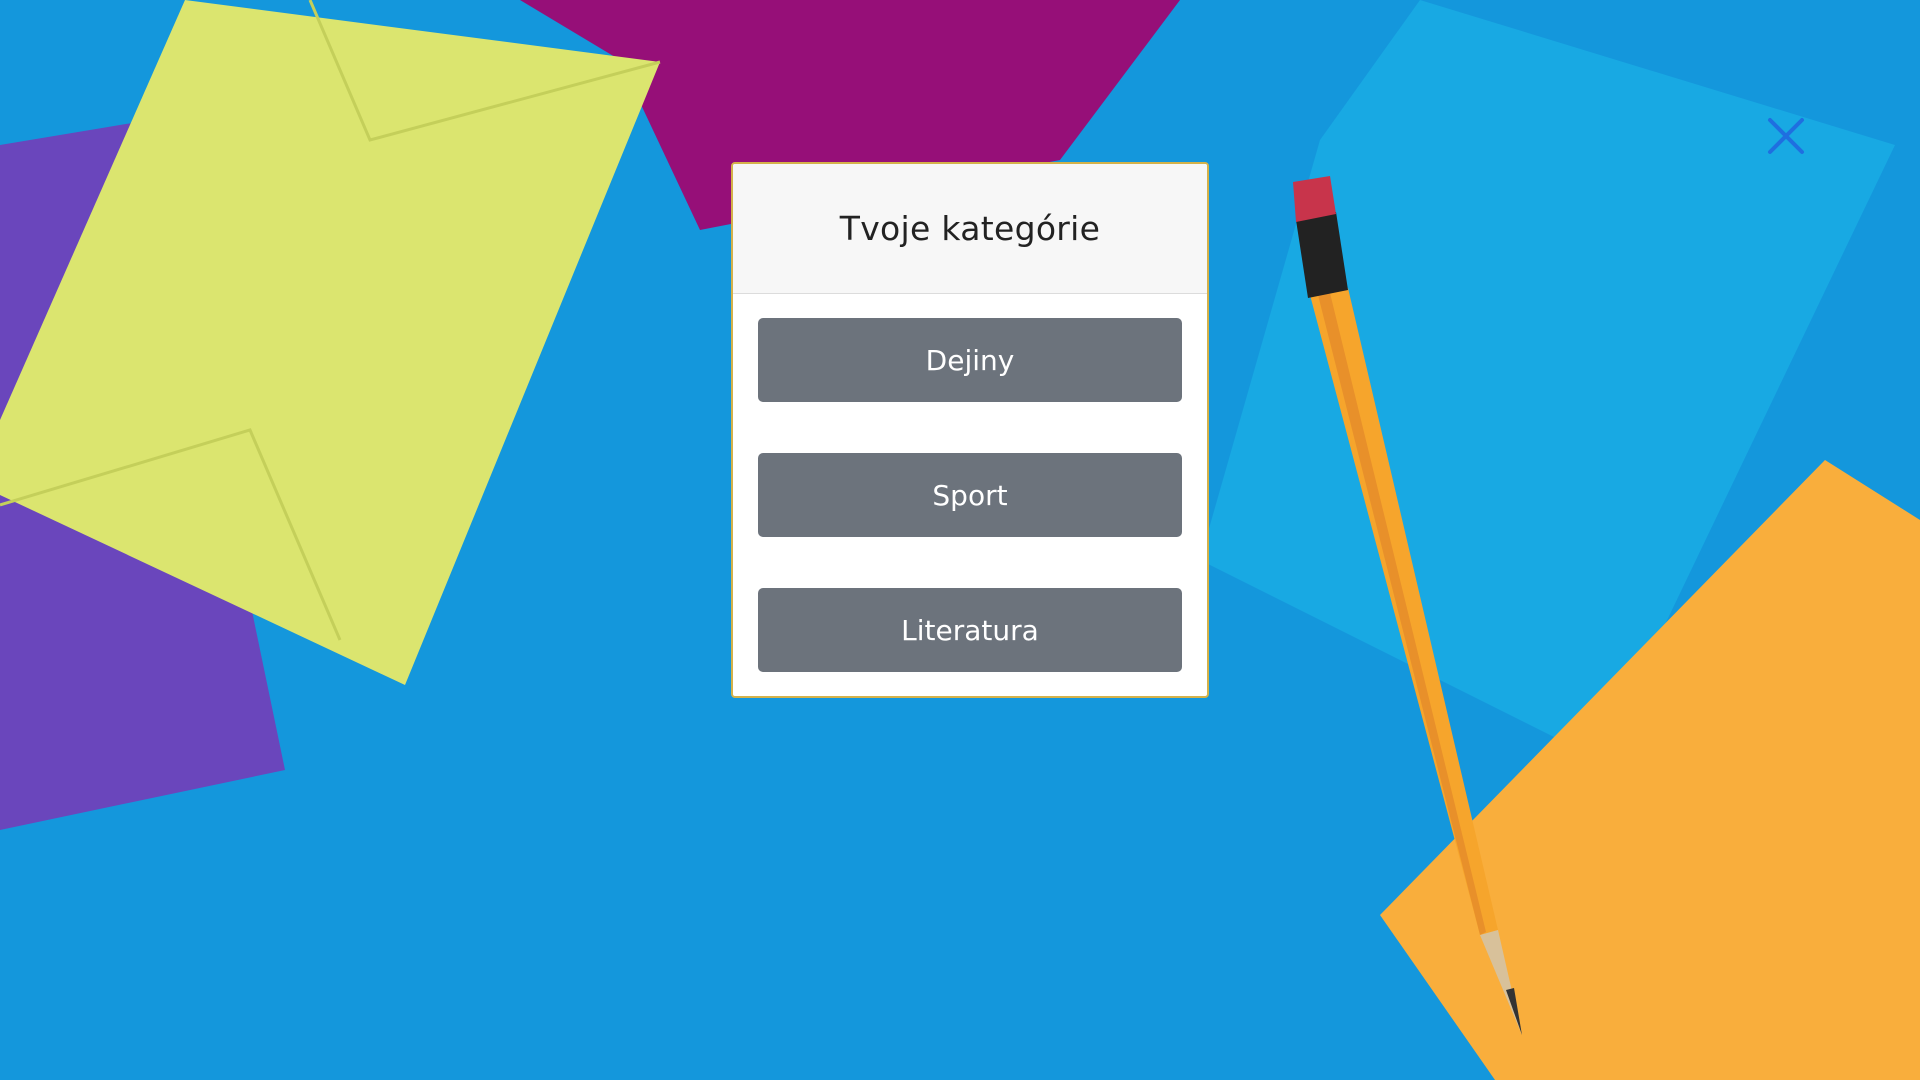 Image resolution: width=1920 pixels, height=1080 pixels. Describe the element at coordinates (970, 630) in the screenshot. I see `category-button-literatura: Literatura` at that location.